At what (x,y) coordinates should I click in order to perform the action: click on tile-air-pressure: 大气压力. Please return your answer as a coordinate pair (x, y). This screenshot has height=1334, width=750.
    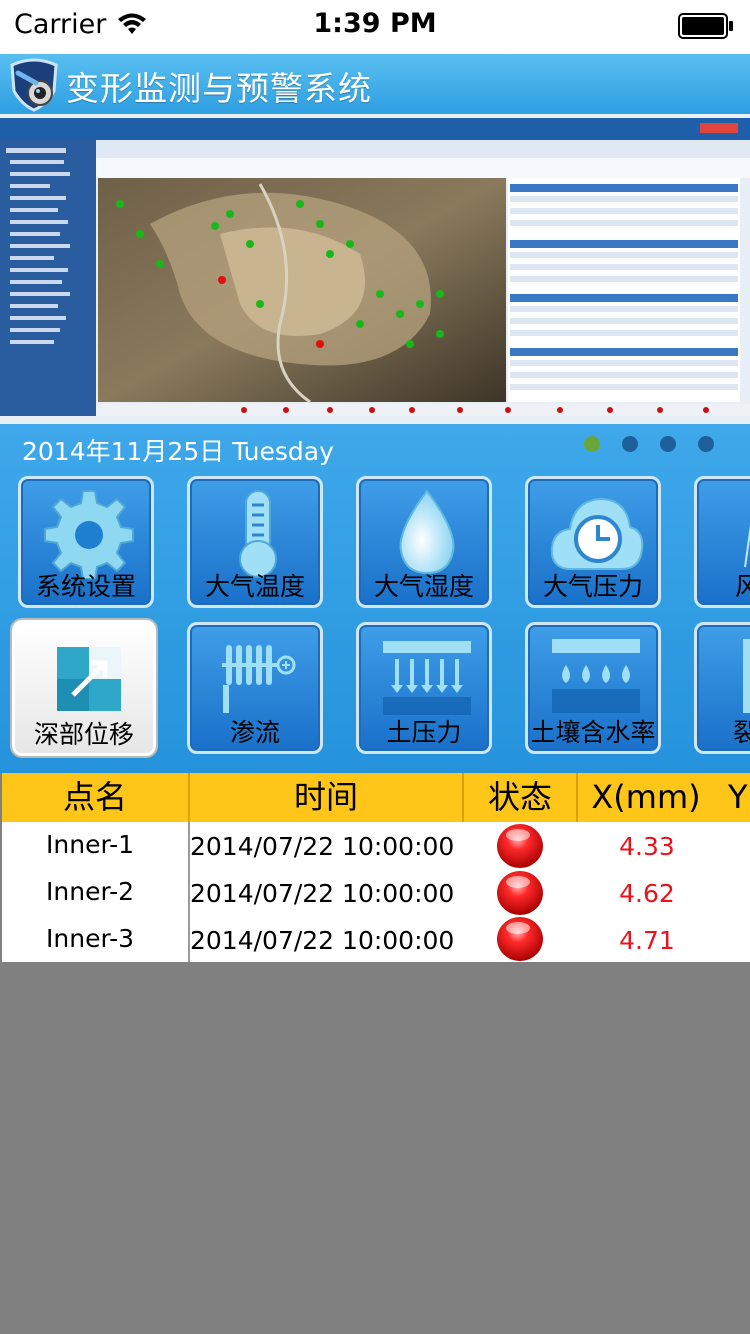
    Looking at the image, I should click on (593, 542).